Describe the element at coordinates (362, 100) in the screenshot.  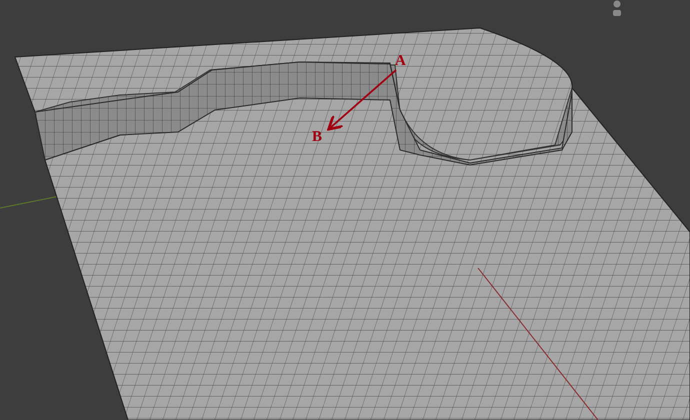
I see `arrow` at that location.